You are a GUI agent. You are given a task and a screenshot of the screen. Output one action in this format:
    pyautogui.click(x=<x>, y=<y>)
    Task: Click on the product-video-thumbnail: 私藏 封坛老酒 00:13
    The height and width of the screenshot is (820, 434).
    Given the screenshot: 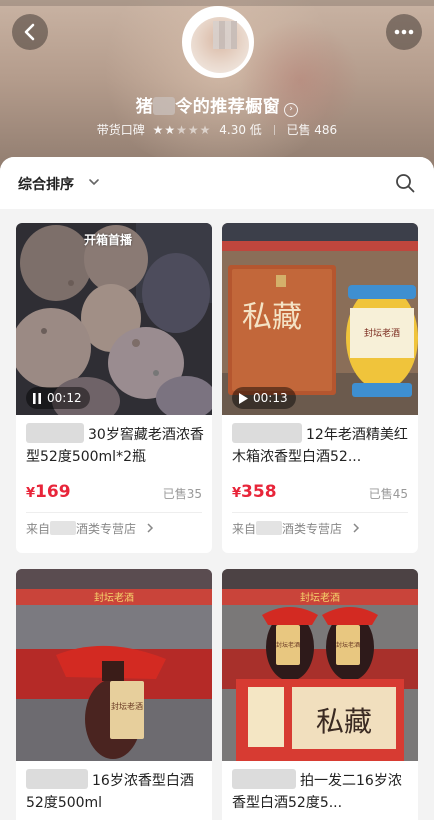 What is the action you would take?
    pyautogui.click(x=320, y=319)
    